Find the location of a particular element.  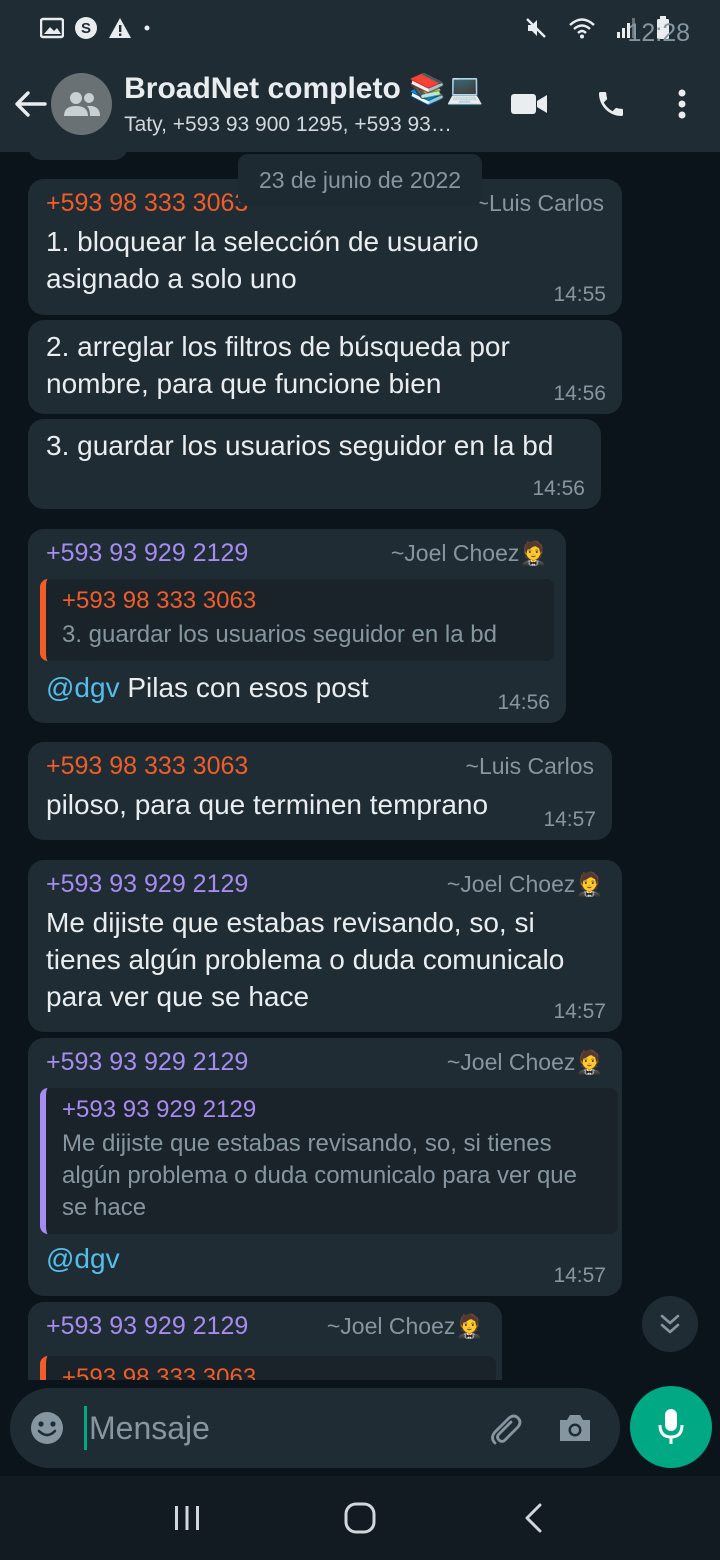

video-camera-icon is located at coordinates (529, 104).